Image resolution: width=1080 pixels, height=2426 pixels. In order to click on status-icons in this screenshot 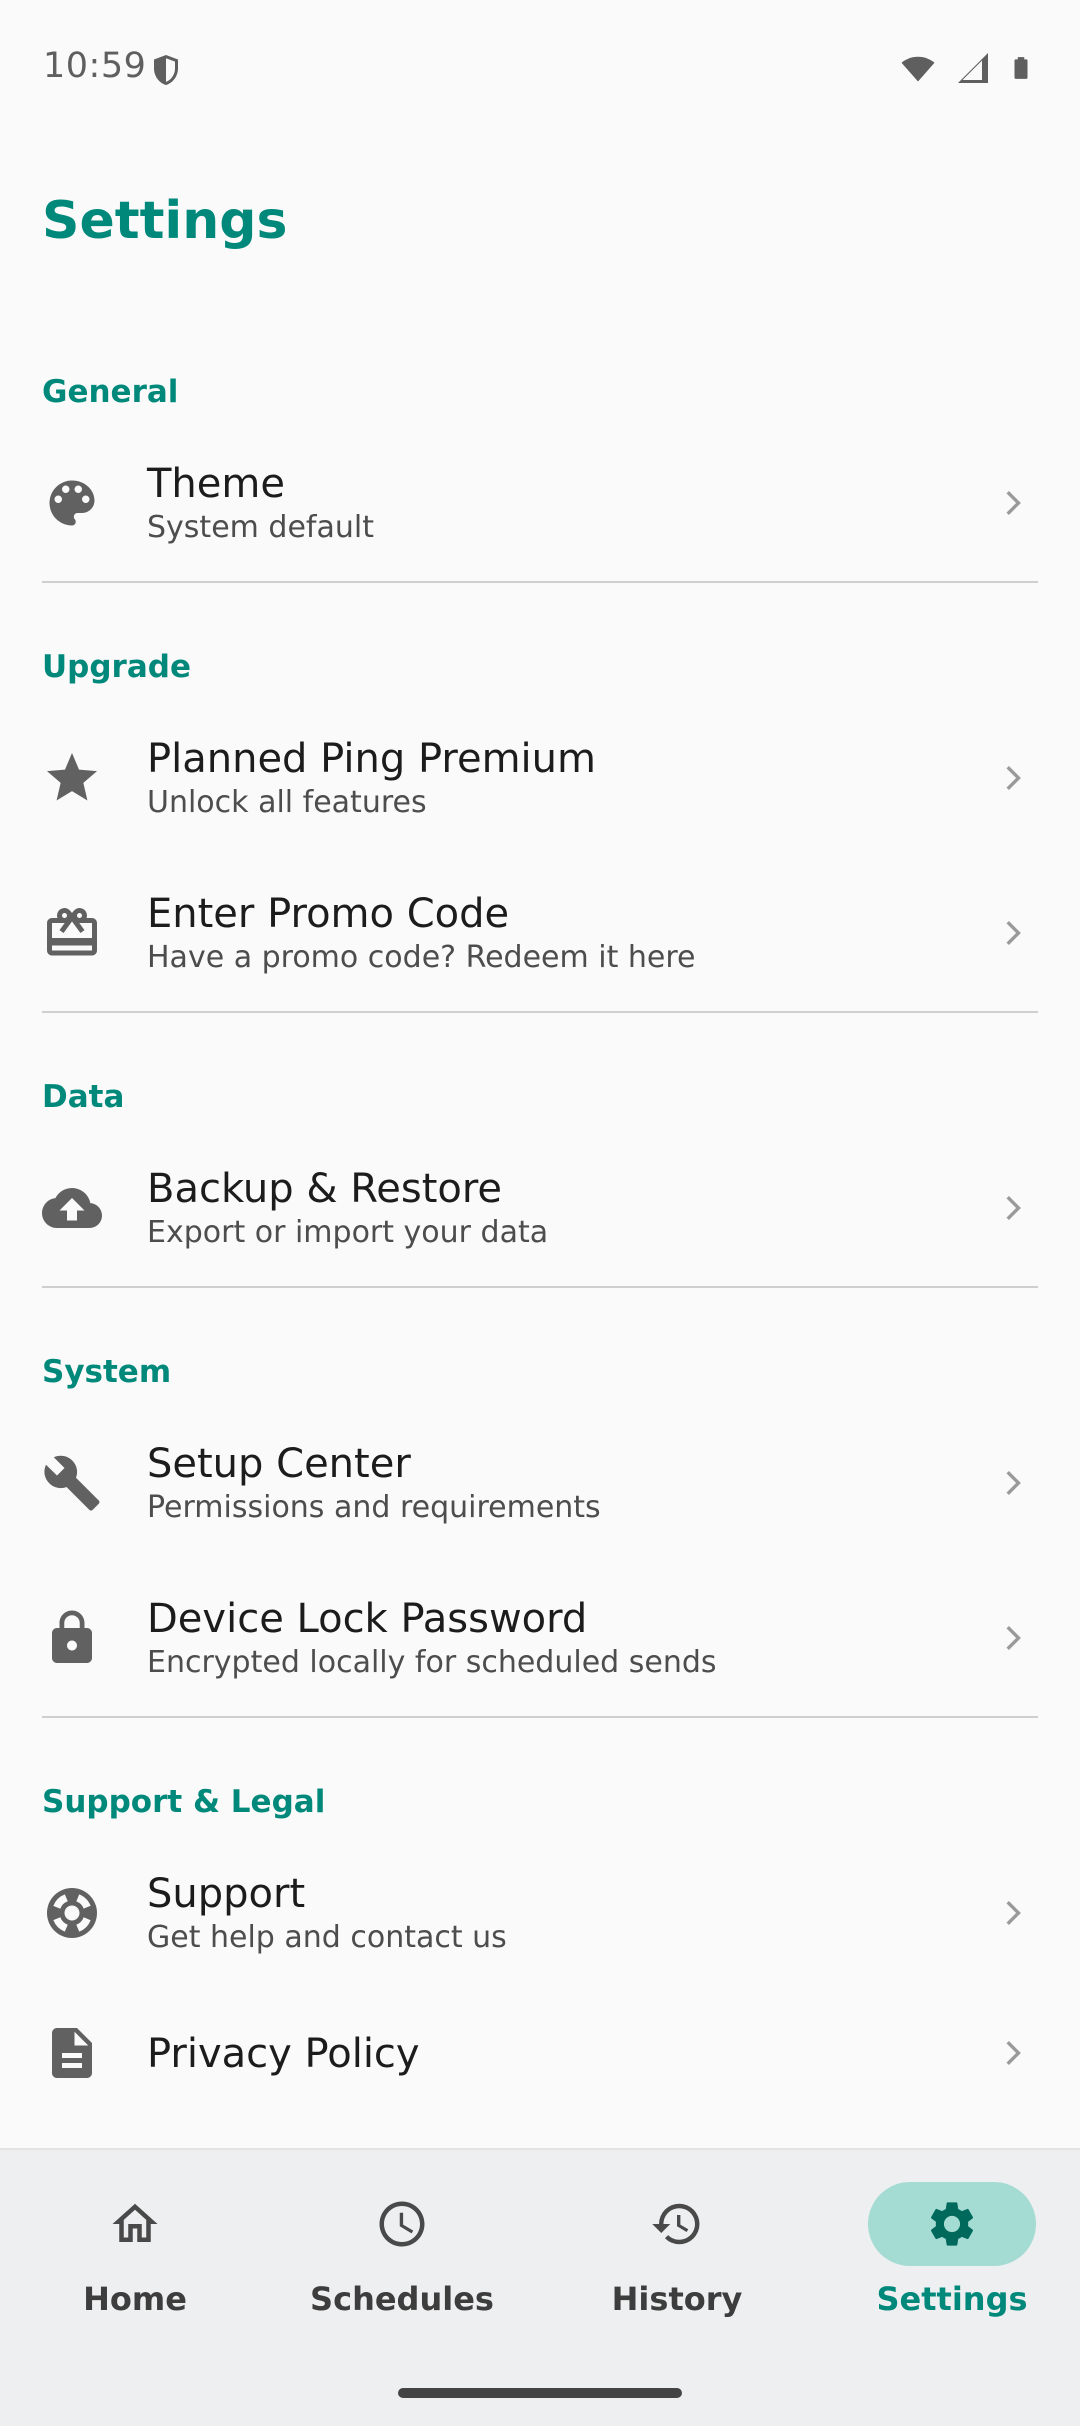, I will do `click(966, 70)`.